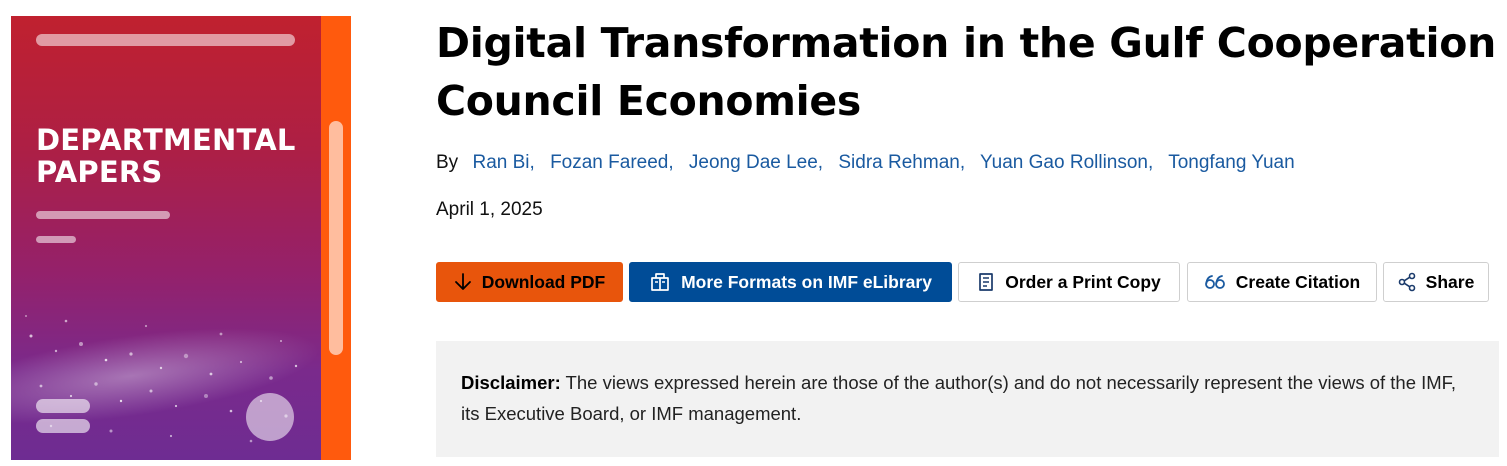 This screenshot has width=1507, height=466. I want to click on author-link: Fozan Fareed,, so click(612, 162).